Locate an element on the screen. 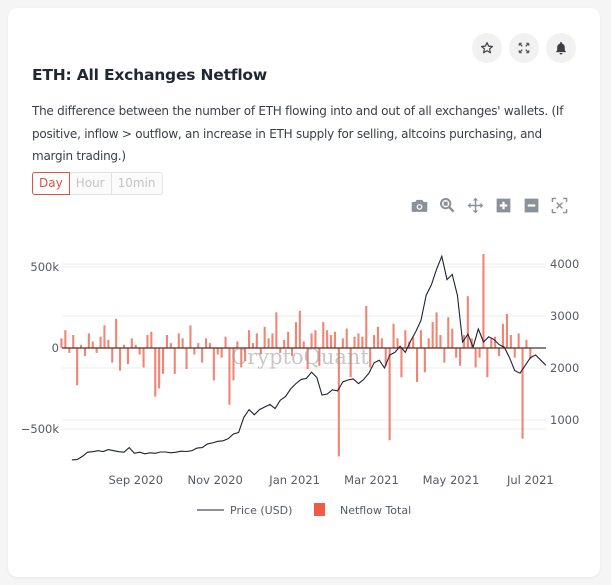  y-right-tick-label: 3000 is located at coordinates (564, 316).